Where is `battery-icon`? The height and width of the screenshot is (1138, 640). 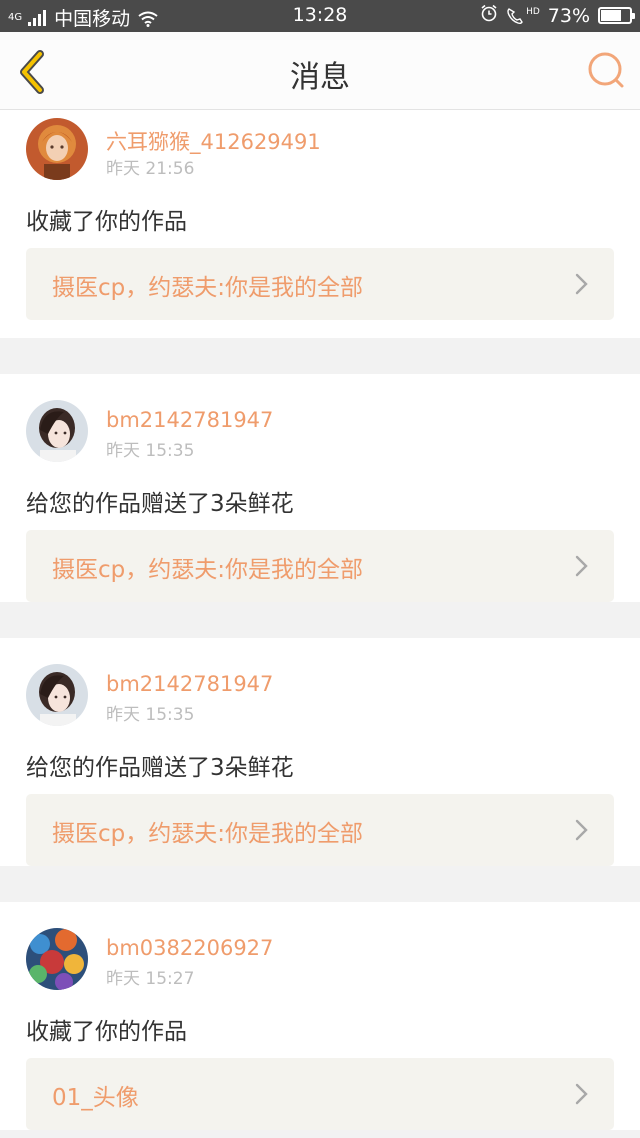 battery-icon is located at coordinates (616, 15).